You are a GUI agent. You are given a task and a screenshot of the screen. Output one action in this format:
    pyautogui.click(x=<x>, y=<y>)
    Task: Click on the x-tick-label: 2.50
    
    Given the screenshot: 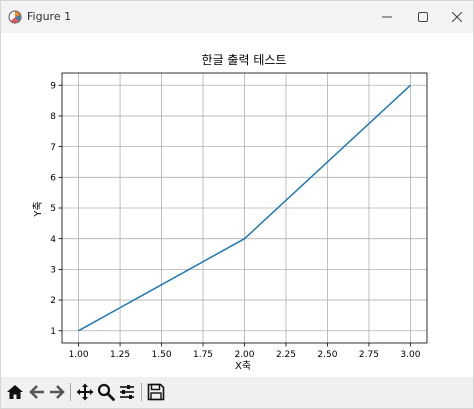 What is the action you would take?
    pyautogui.click(x=327, y=355)
    